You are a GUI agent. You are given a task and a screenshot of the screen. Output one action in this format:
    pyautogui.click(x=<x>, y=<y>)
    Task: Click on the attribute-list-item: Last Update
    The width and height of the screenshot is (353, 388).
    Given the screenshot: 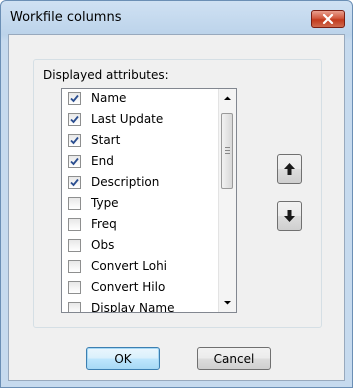 What is the action you would take?
    pyautogui.click(x=149, y=120)
    